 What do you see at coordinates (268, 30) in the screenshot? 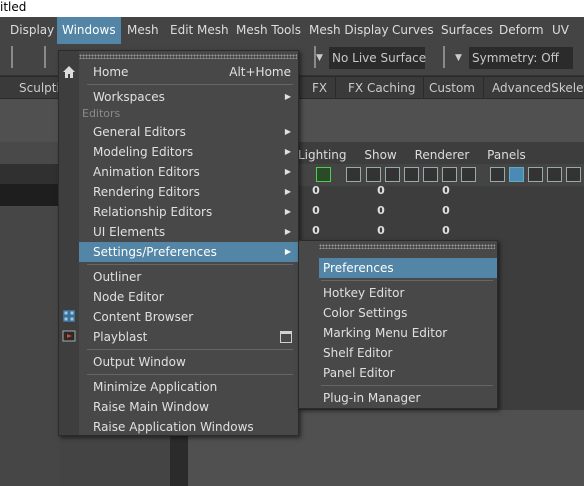
I see `menu-mesh-tools: Mesh Tools` at bounding box center [268, 30].